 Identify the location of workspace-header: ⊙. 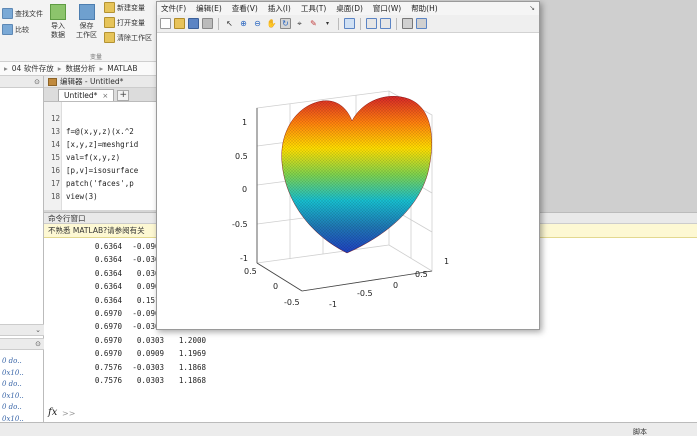
(22, 344).